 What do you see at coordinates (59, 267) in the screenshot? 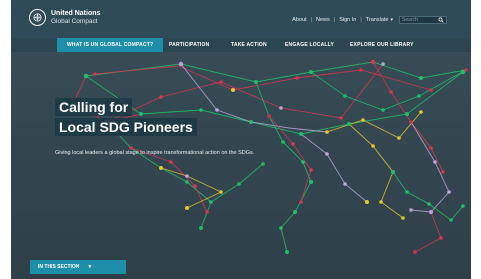
I see `in-this-section-label: IN THIS SECTION` at bounding box center [59, 267].